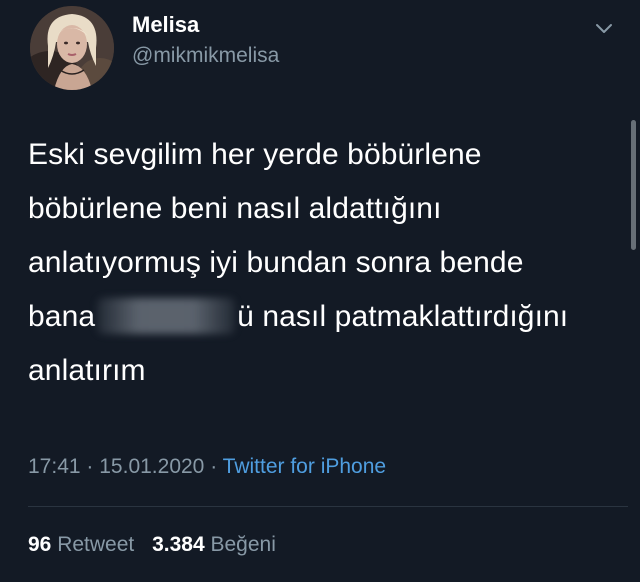 The height and width of the screenshot is (582, 640). What do you see at coordinates (62, 316) in the screenshot?
I see `tweet-text-fragment: bana` at bounding box center [62, 316].